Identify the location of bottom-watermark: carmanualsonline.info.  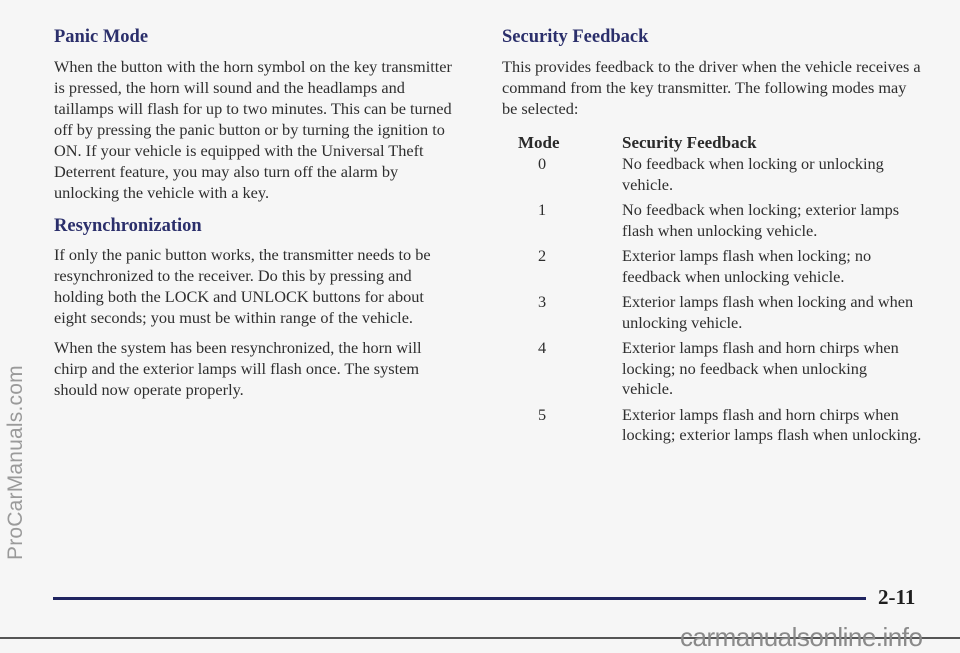
(801, 637).